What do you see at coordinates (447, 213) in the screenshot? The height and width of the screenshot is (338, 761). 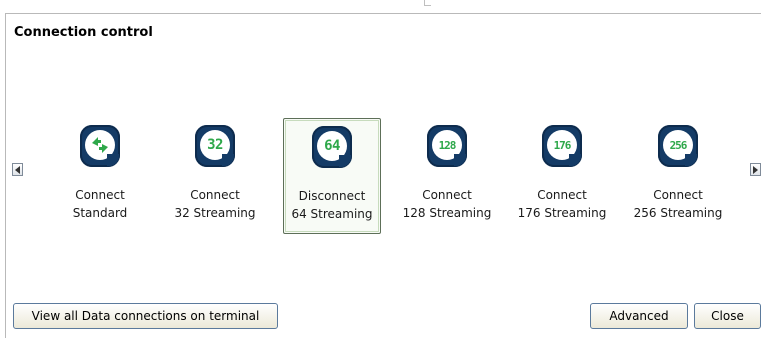 I see `tile-type-label: 128 Streaming` at bounding box center [447, 213].